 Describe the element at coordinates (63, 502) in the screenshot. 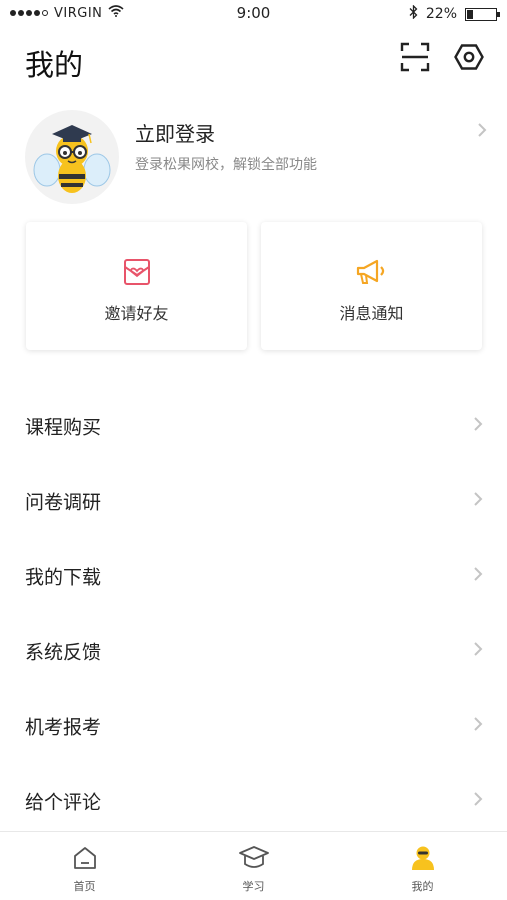

I see `menu-item-label: 问卷调研` at that location.